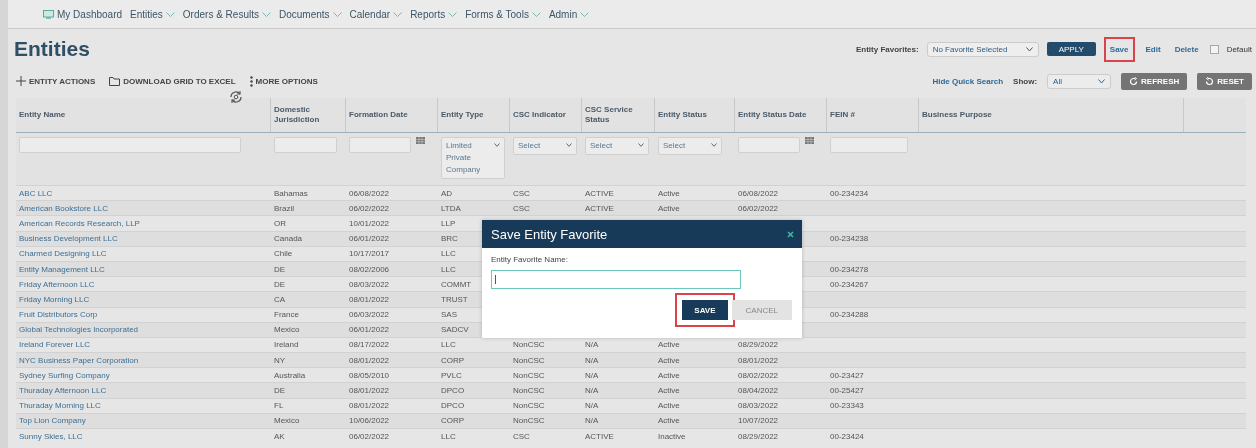 The width and height of the screenshot is (1256, 448). I want to click on column-header: CSC Service Status, so click(619, 115).